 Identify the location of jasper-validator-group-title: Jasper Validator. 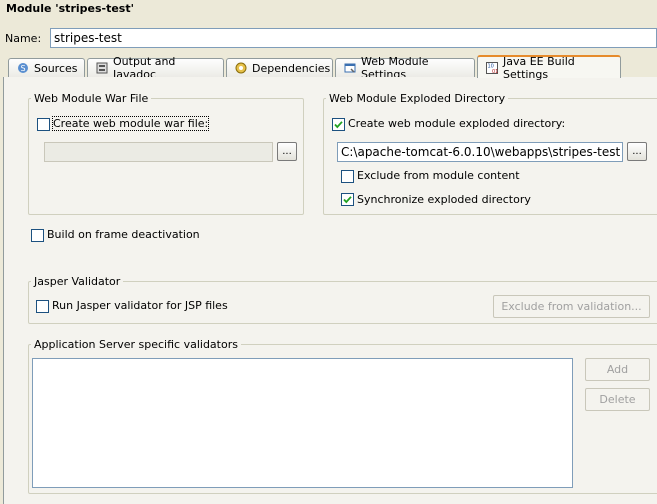
(77, 281).